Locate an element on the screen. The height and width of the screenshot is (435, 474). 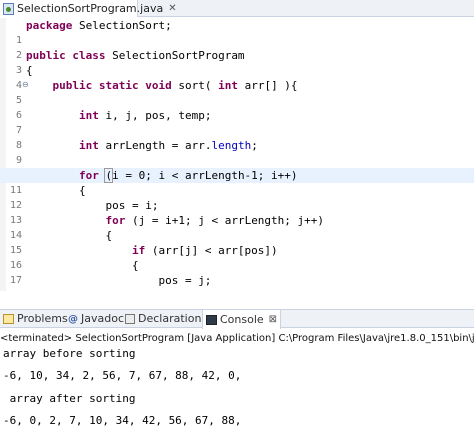
editor-tab-bar: SelectionSortProgram.java ✕ is located at coordinates (237, 8).